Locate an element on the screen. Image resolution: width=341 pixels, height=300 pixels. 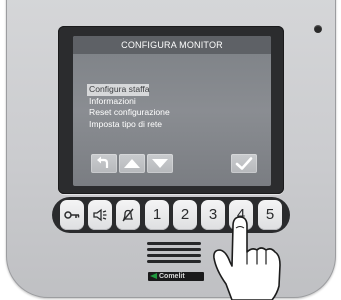
key-mute is located at coordinates (128, 215).